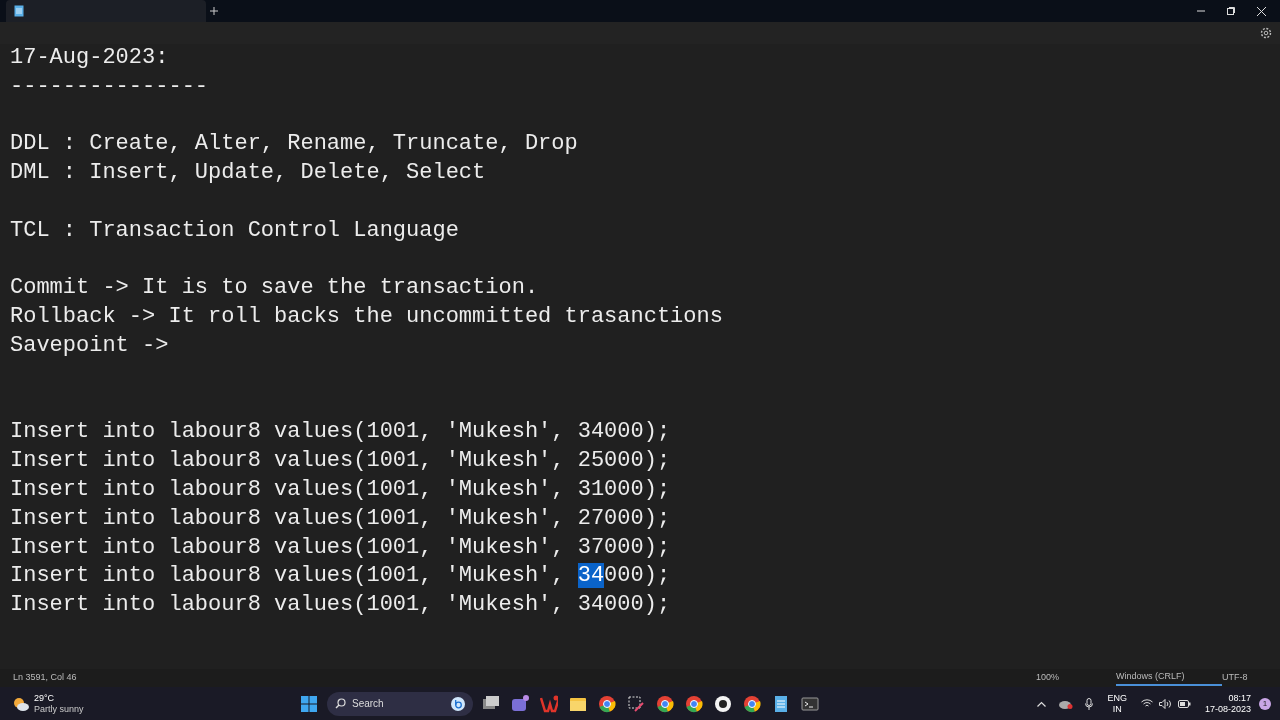 Image resolution: width=1280 pixels, height=720 pixels. Describe the element at coordinates (1261, 11) in the screenshot. I see `close-icon` at that location.